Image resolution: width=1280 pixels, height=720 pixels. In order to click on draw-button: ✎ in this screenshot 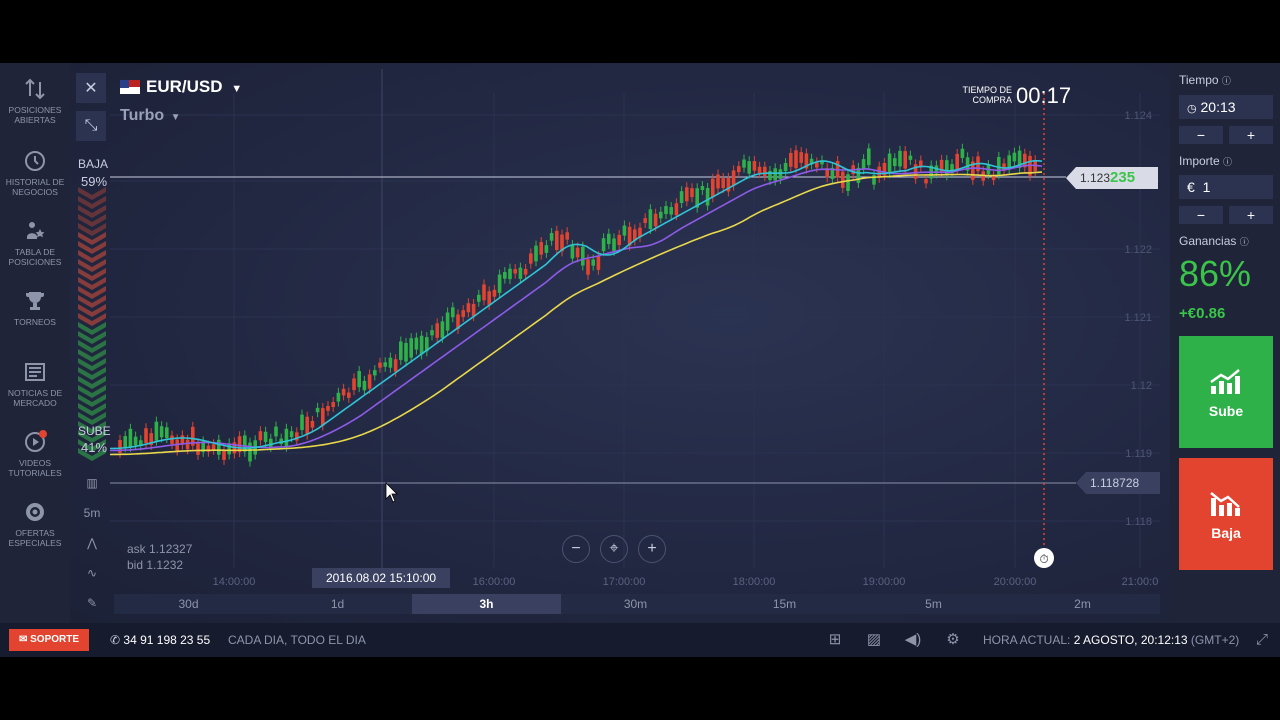, I will do `click(92, 603)`.